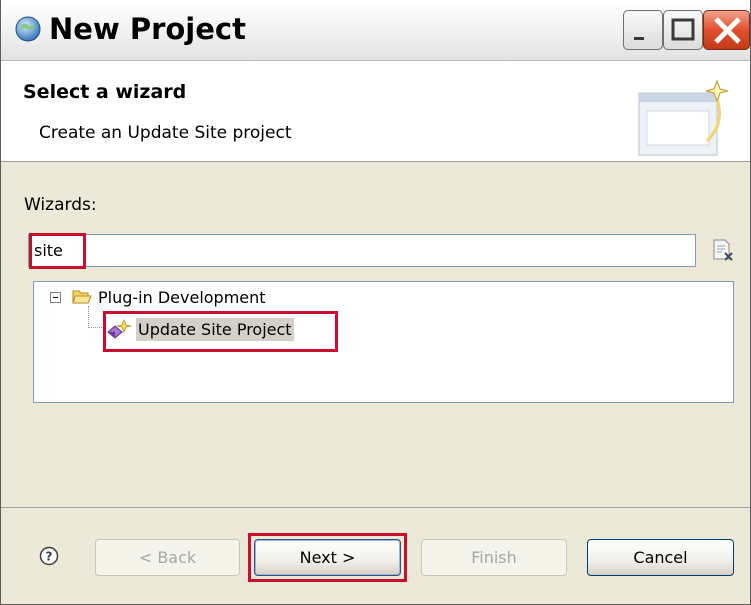 The height and width of the screenshot is (605, 751). What do you see at coordinates (182, 297) in the screenshot?
I see `tree-node-label: Plug-in Development` at bounding box center [182, 297].